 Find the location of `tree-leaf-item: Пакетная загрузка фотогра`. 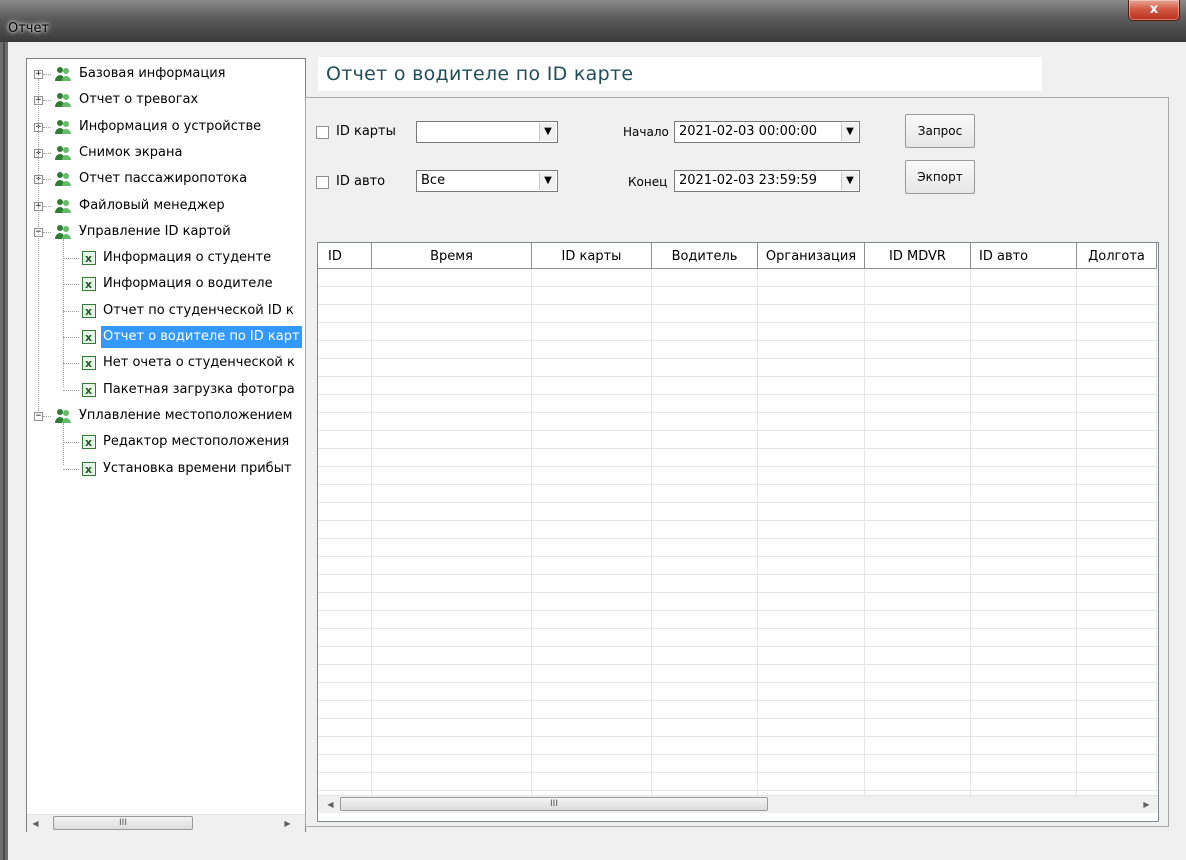

tree-leaf-item: Пакетная загрузка фотогра is located at coordinates (166, 390).